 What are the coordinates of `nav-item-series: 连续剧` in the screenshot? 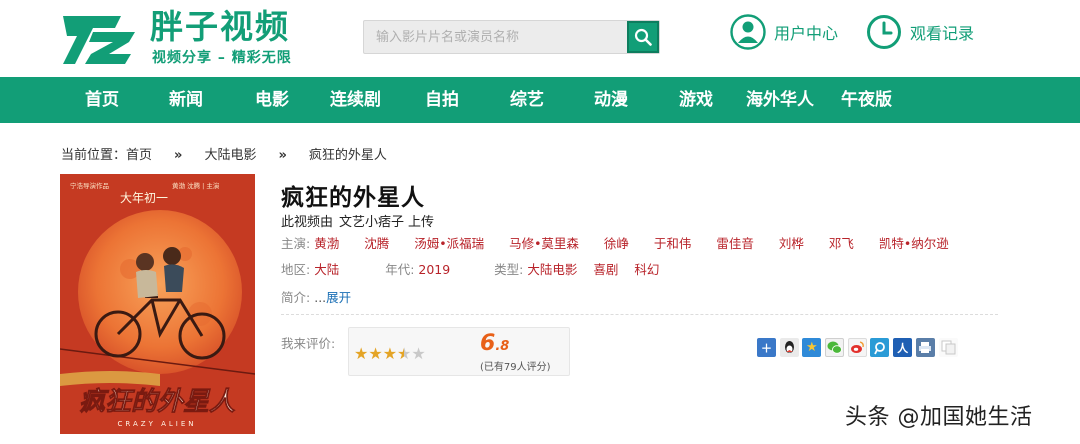 It's located at (355, 100).